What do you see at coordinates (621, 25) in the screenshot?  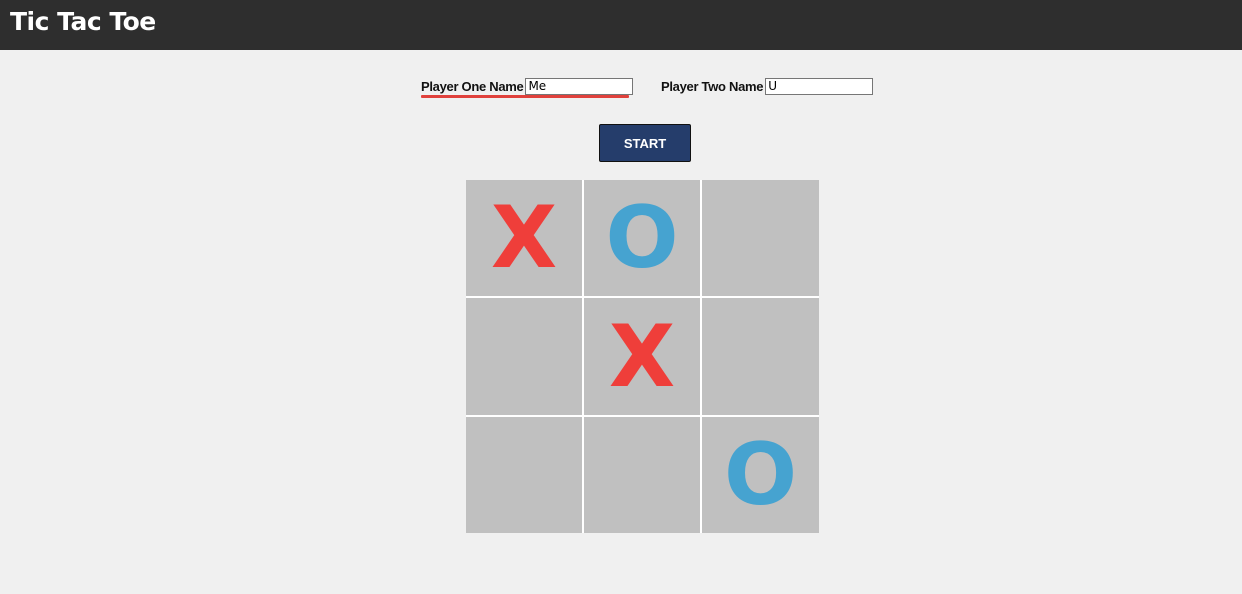 I see `app-header: Tic Tac Toe` at bounding box center [621, 25].